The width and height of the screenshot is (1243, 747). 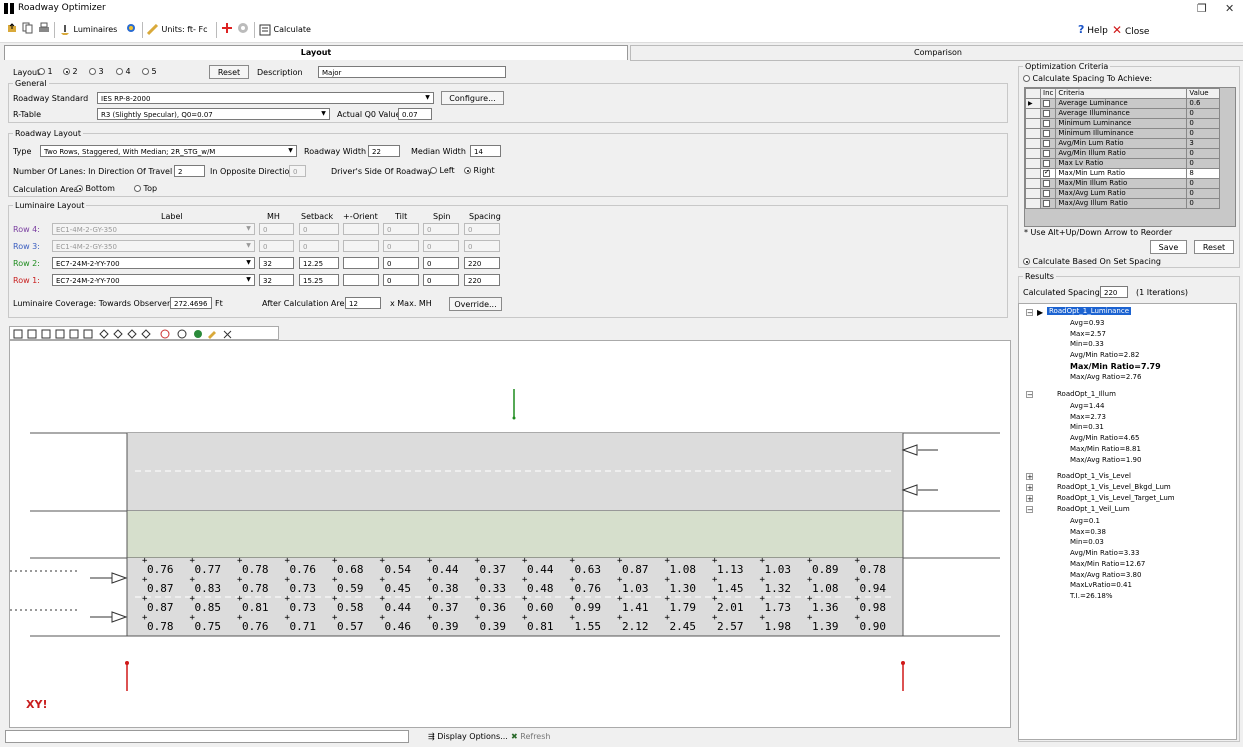 I want to click on criteria-row: Avg/Min Lum Ratio 3, so click(x=1123, y=143).